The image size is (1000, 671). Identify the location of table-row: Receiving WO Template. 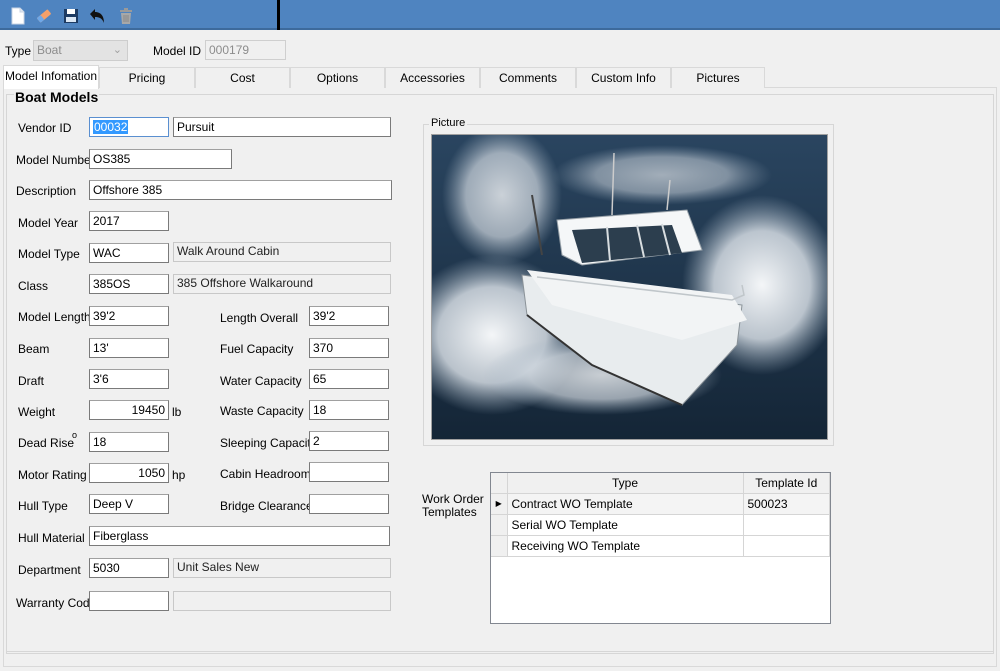
(660, 546).